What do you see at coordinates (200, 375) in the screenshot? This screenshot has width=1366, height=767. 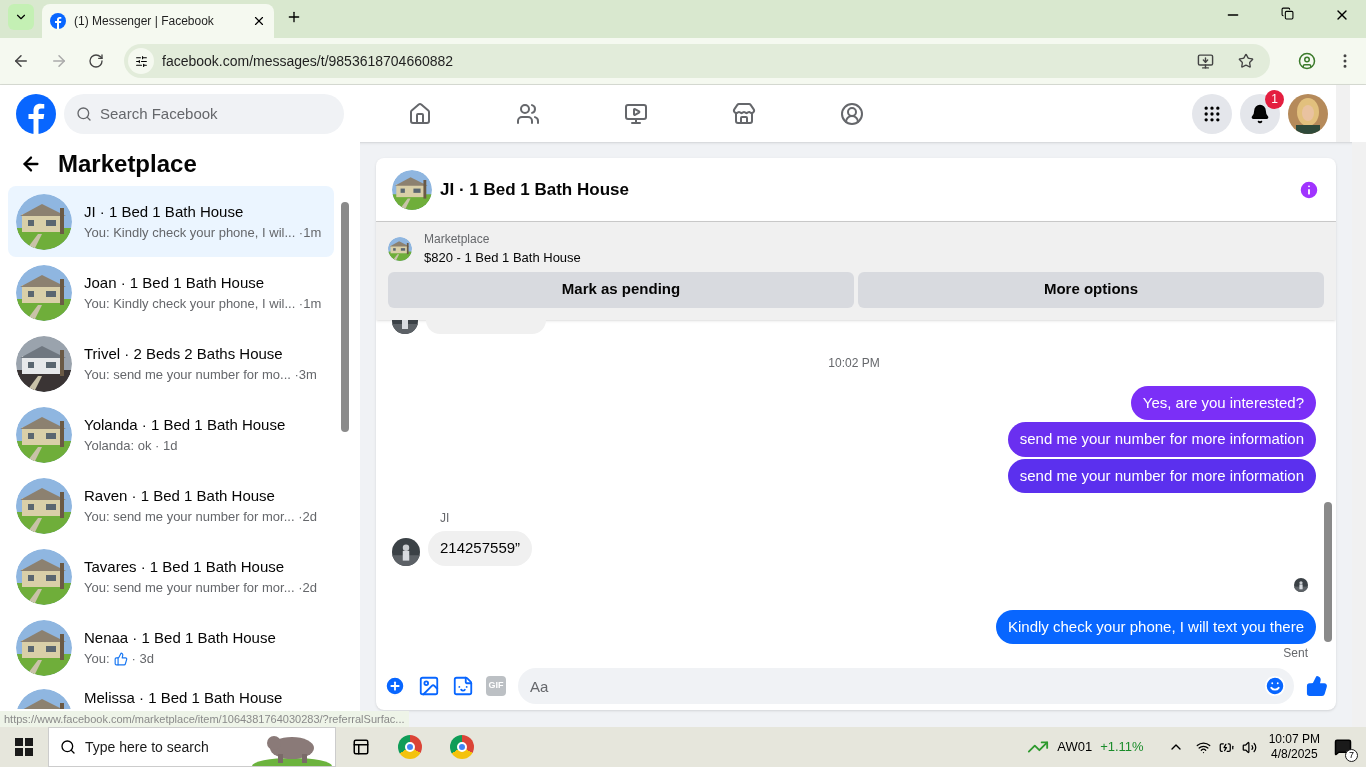 I see `message-preview: You: send me your number for mo... ·3m` at bounding box center [200, 375].